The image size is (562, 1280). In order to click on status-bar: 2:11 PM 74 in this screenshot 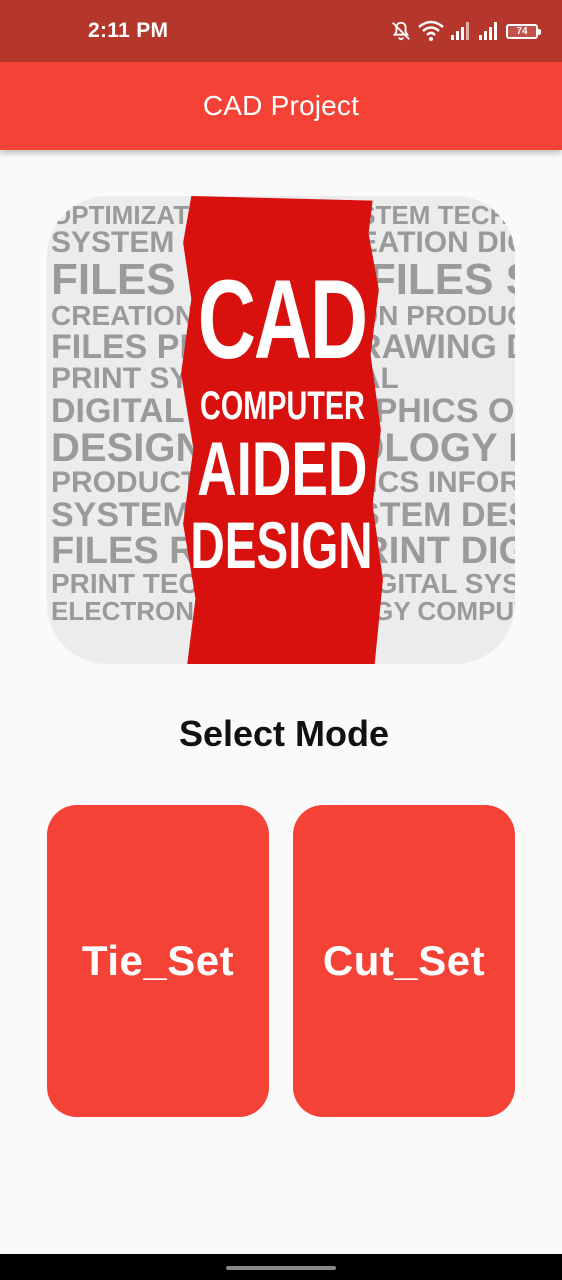, I will do `click(281, 31)`.